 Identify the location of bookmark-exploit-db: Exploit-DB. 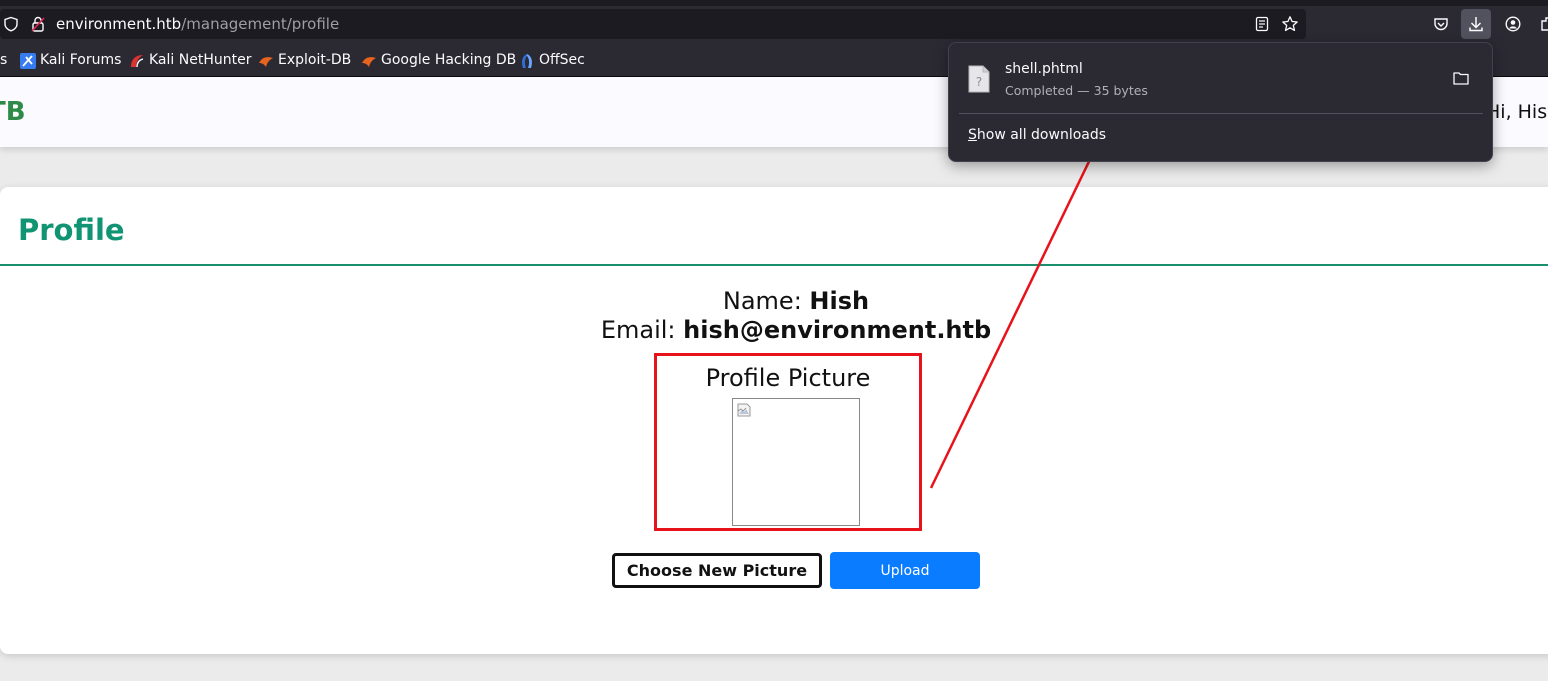
(314, 60).